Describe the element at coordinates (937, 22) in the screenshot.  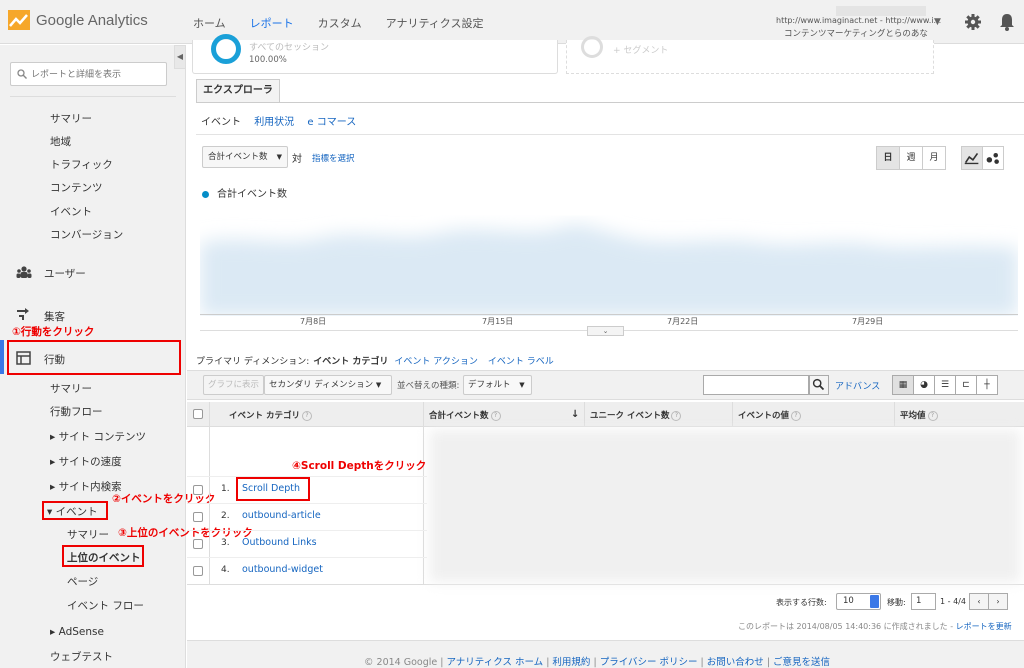
I see `account-caret-icon: ▼` at that location.